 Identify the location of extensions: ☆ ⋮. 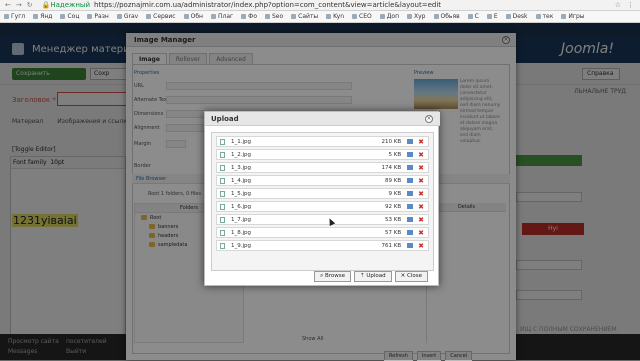
(627, 5).